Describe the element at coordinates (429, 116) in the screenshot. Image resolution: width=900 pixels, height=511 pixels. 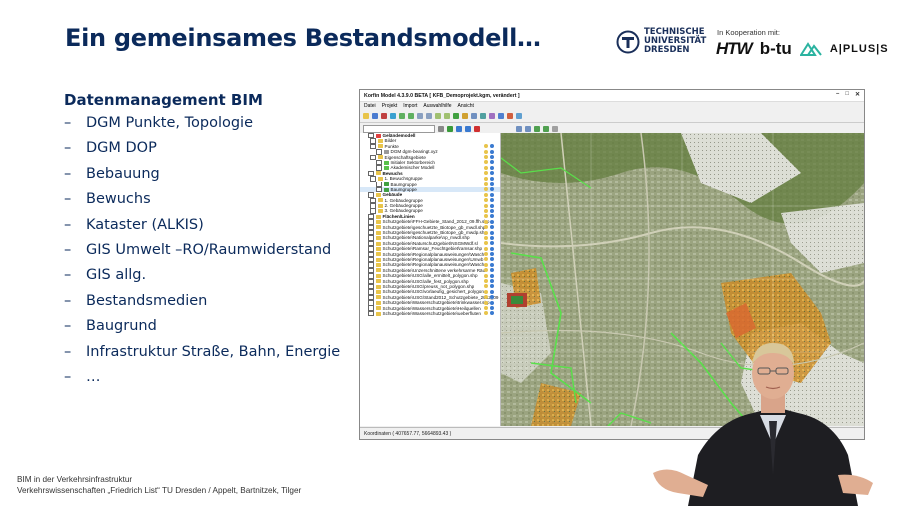
I see `move-icon` at that location.